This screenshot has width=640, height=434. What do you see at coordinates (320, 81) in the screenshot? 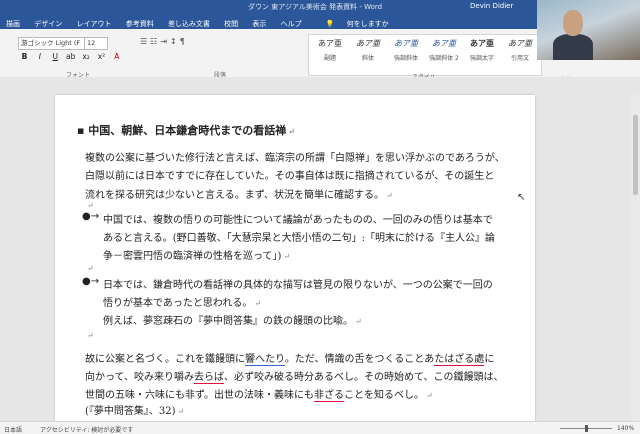
I see `ruler` at bounding box center [320, 81].